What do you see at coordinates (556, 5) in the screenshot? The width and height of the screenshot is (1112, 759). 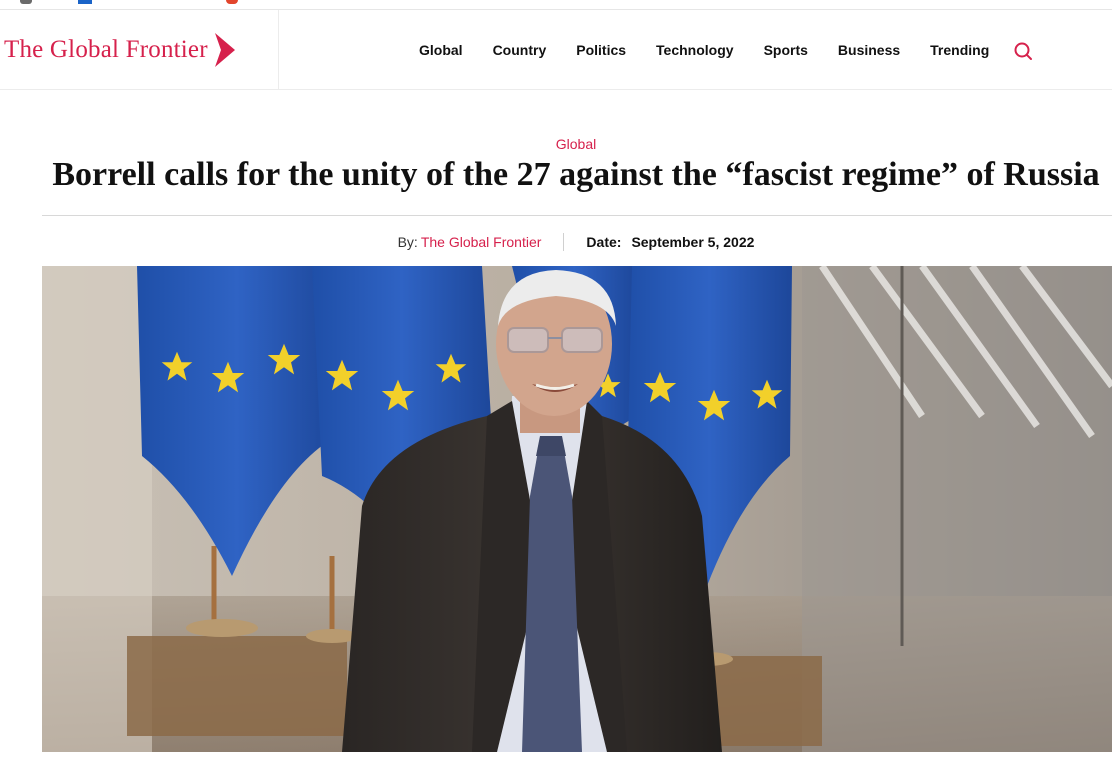 I see `browser-bookmarks-strip` at bounding box center [556, 5].